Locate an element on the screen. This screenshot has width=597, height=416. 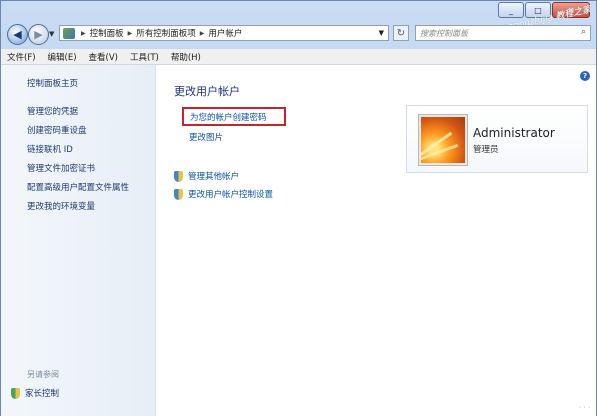
address-bar: ▶ 控制面板 ▶ 所有控制面板项 ▶ 用户帐户 ▼ is located at coordinates (224, 33).